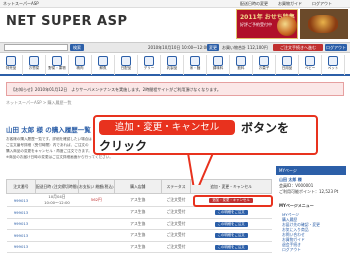 This screenshot has height=263, width=350. What do you see at coordinates (309, 191) in the screenshot?
I see `sidebar-points: ご利用可能ポイント：12,523 Pt` at bounding box center [309, 191].